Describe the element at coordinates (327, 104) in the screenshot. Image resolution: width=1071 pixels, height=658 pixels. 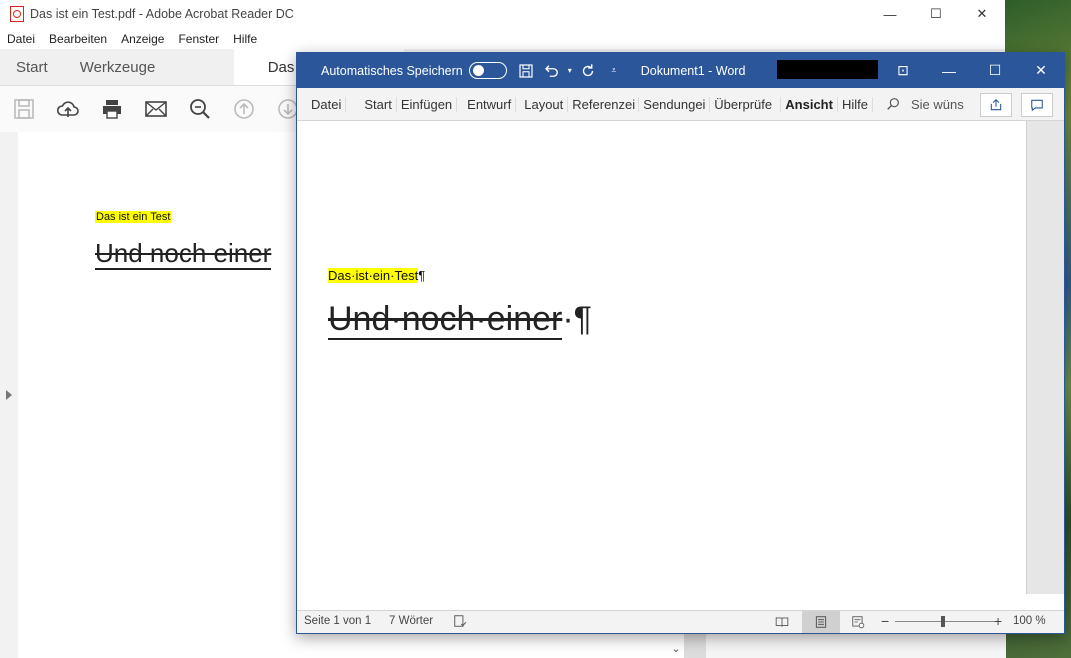
I see `tab-datei: Datei` at that location.